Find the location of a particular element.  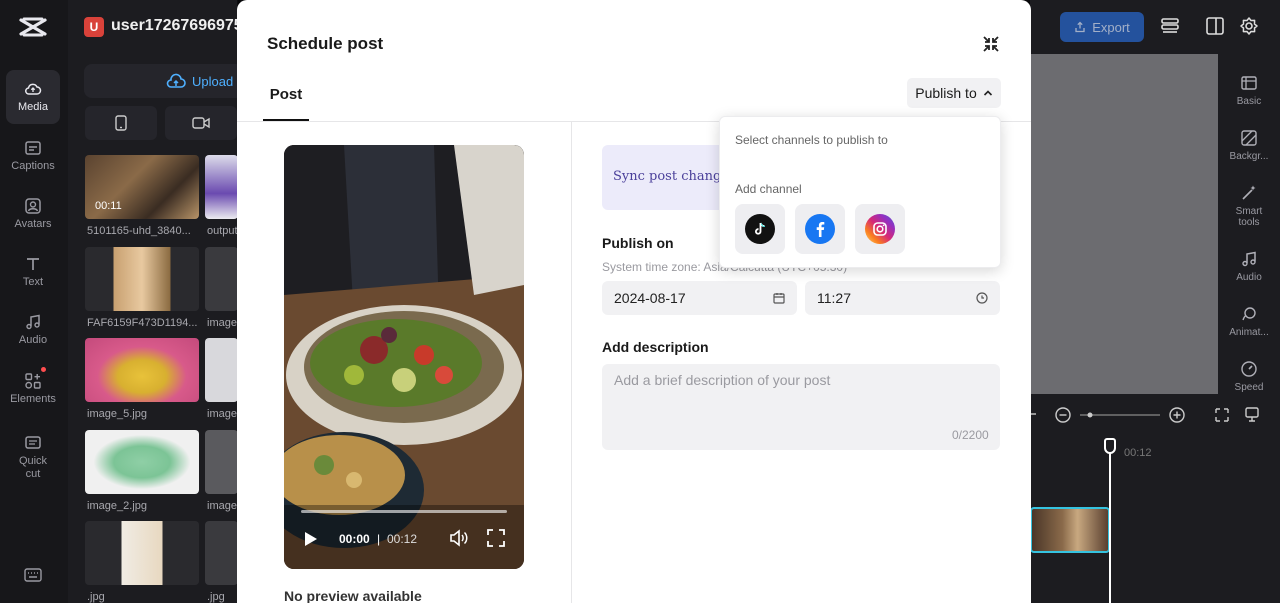

phone-upload-button is located at coordinates (121, 123).